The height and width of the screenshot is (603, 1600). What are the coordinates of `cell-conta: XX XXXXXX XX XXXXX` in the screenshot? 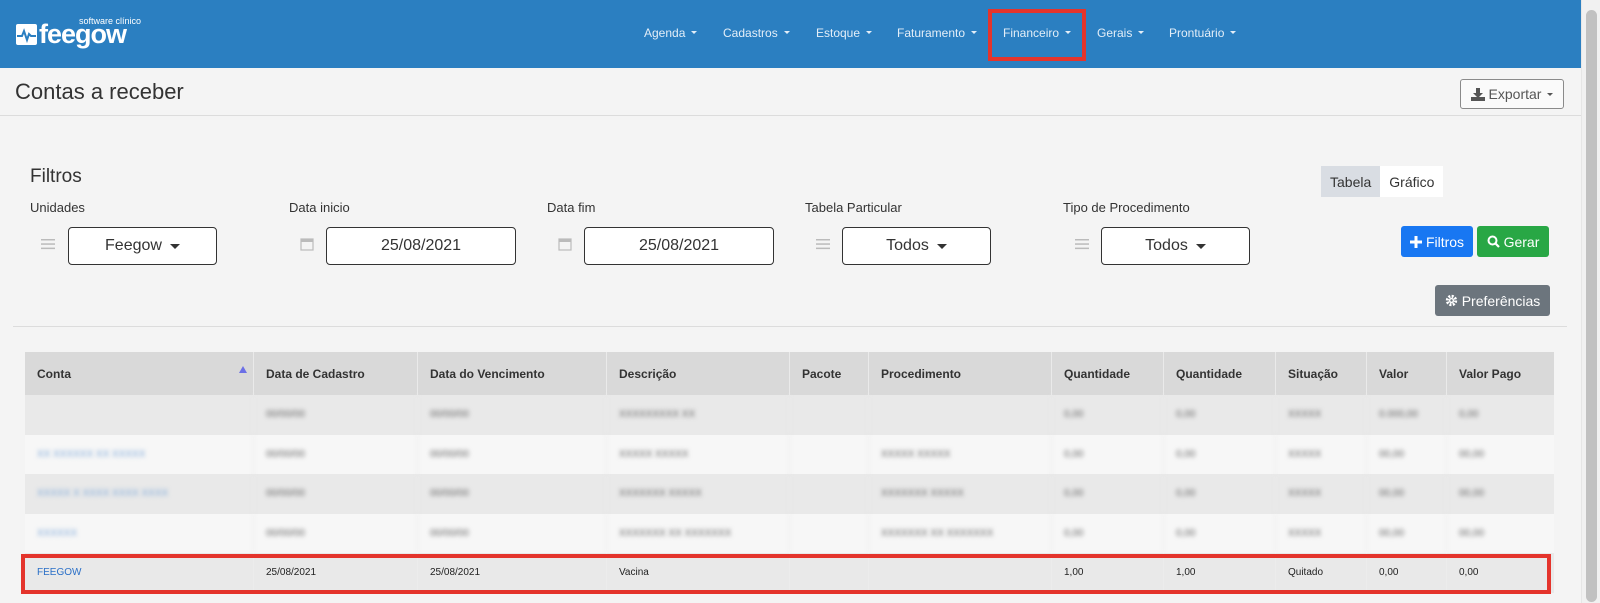 It's located at (139, 454).